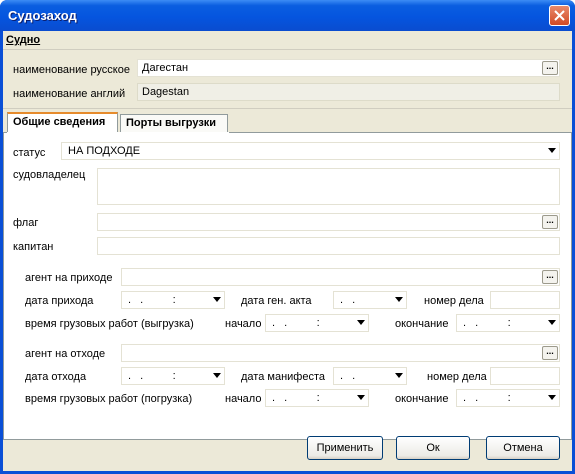 This screenshot has width=575, height=474. What do you see at coordinates (370, 300) in the screenshot?
I see `act-date-picker: . .` at bounding box center [370, 300].